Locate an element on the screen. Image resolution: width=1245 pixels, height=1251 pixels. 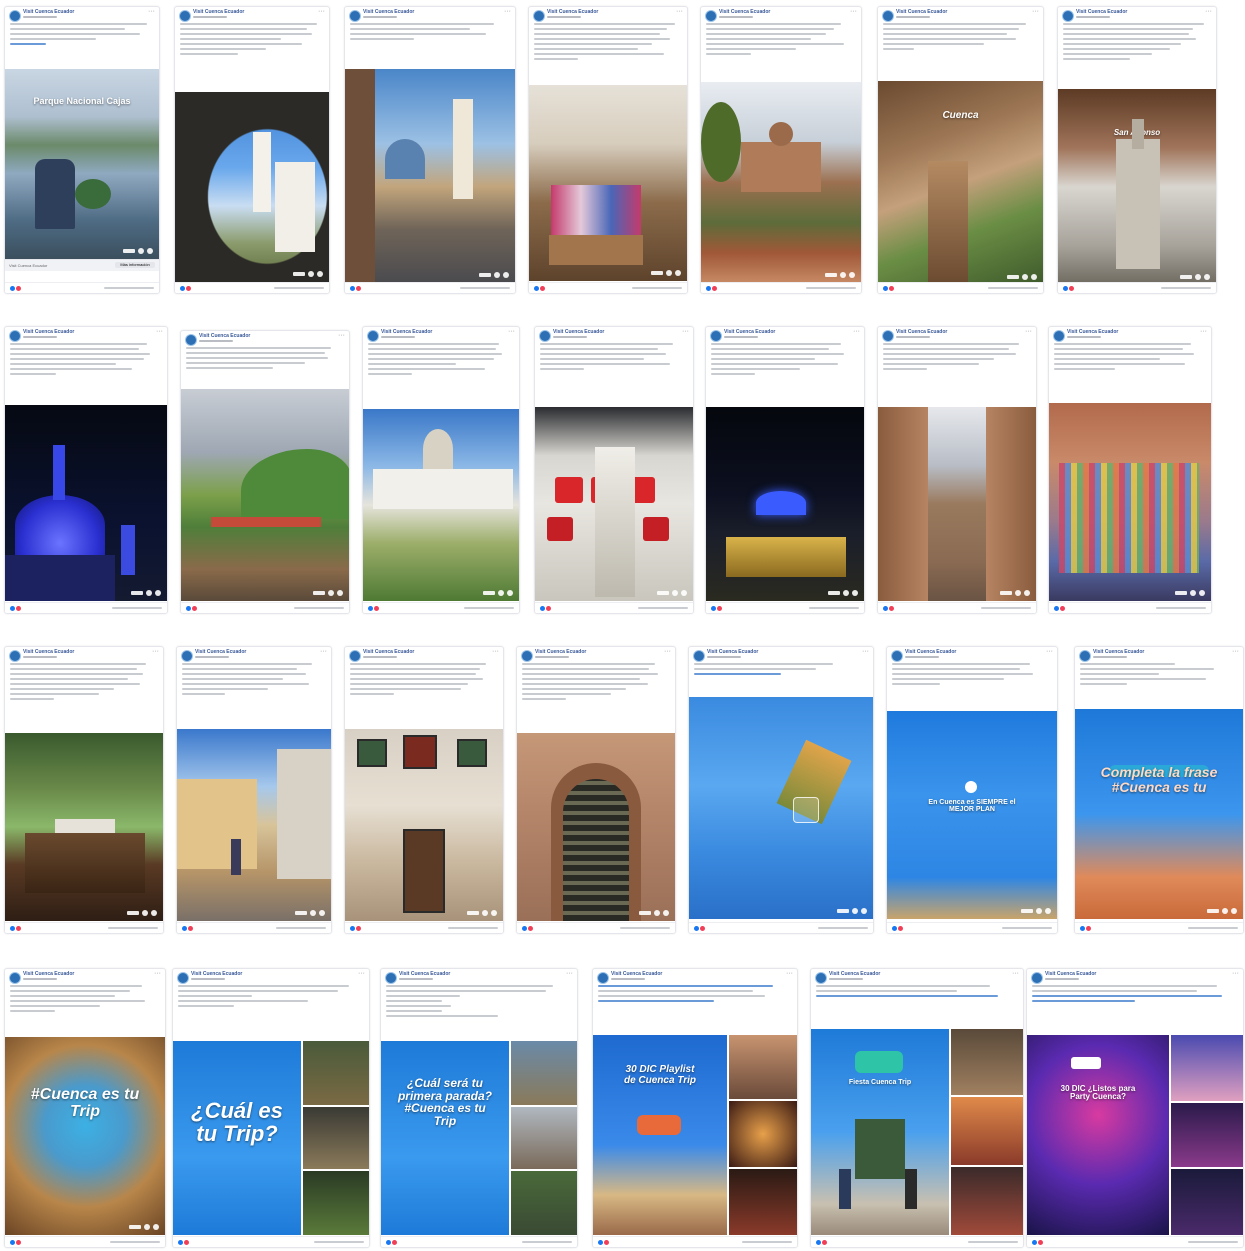
collage-main-image: Fiesta Cuenca Trip is located at coordinates (880, 1132).